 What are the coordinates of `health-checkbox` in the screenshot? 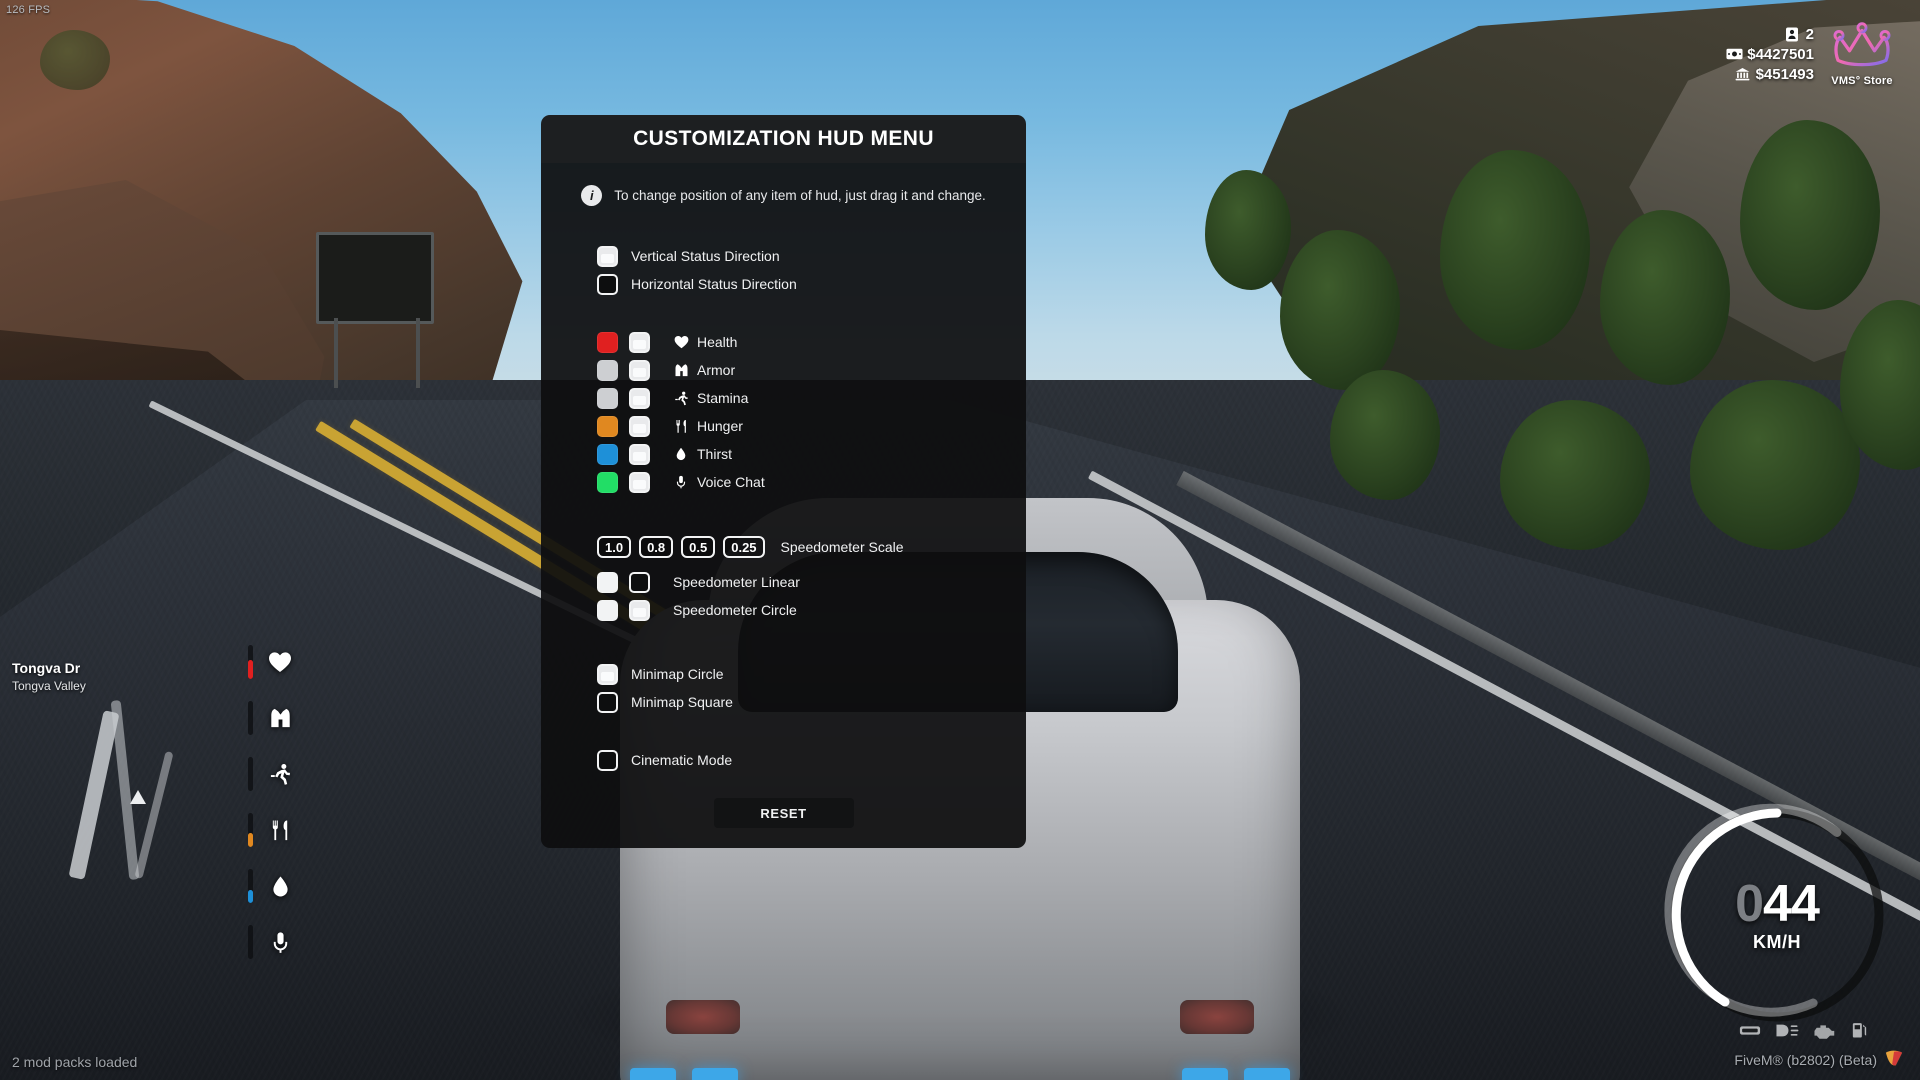 It's located at (639, 342).